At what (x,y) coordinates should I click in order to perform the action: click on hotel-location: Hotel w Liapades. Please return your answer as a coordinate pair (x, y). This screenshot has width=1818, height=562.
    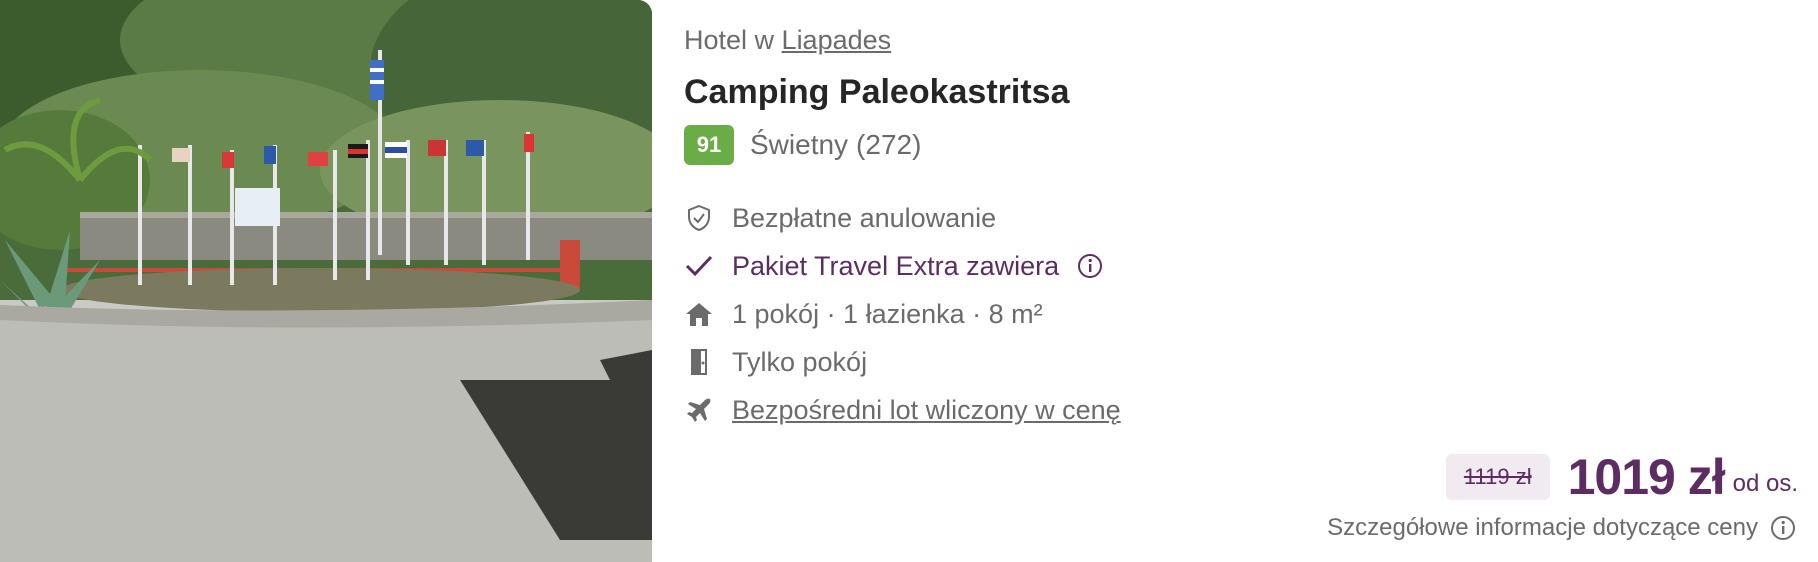
    Looking at the image, I should click on (1239, 40).